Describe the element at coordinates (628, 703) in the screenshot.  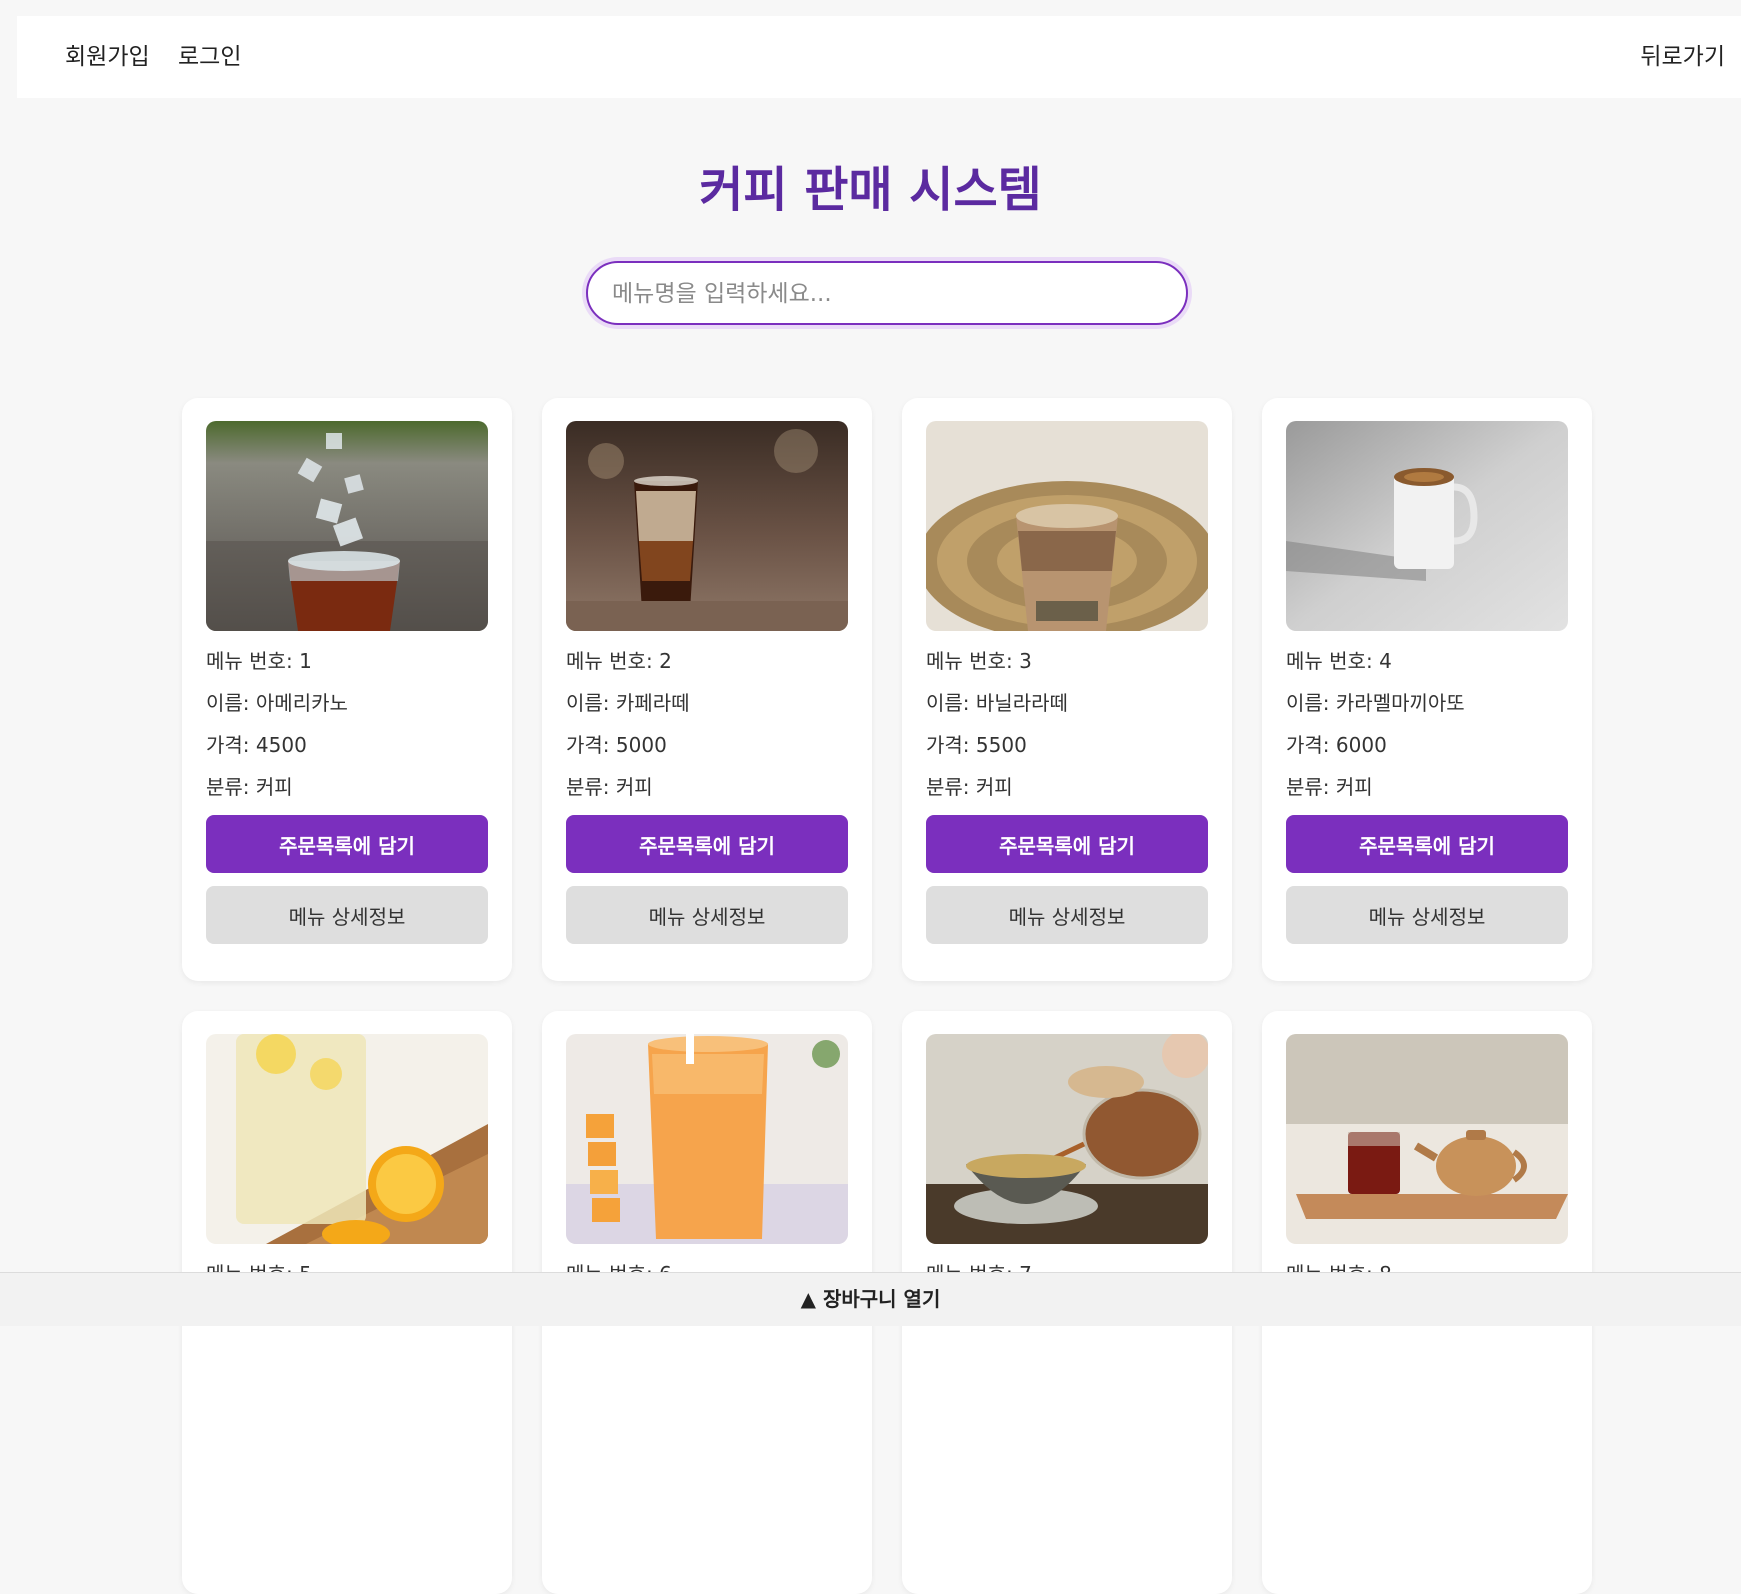
I see `menu-name: 이름: 카페라떼` at that location.